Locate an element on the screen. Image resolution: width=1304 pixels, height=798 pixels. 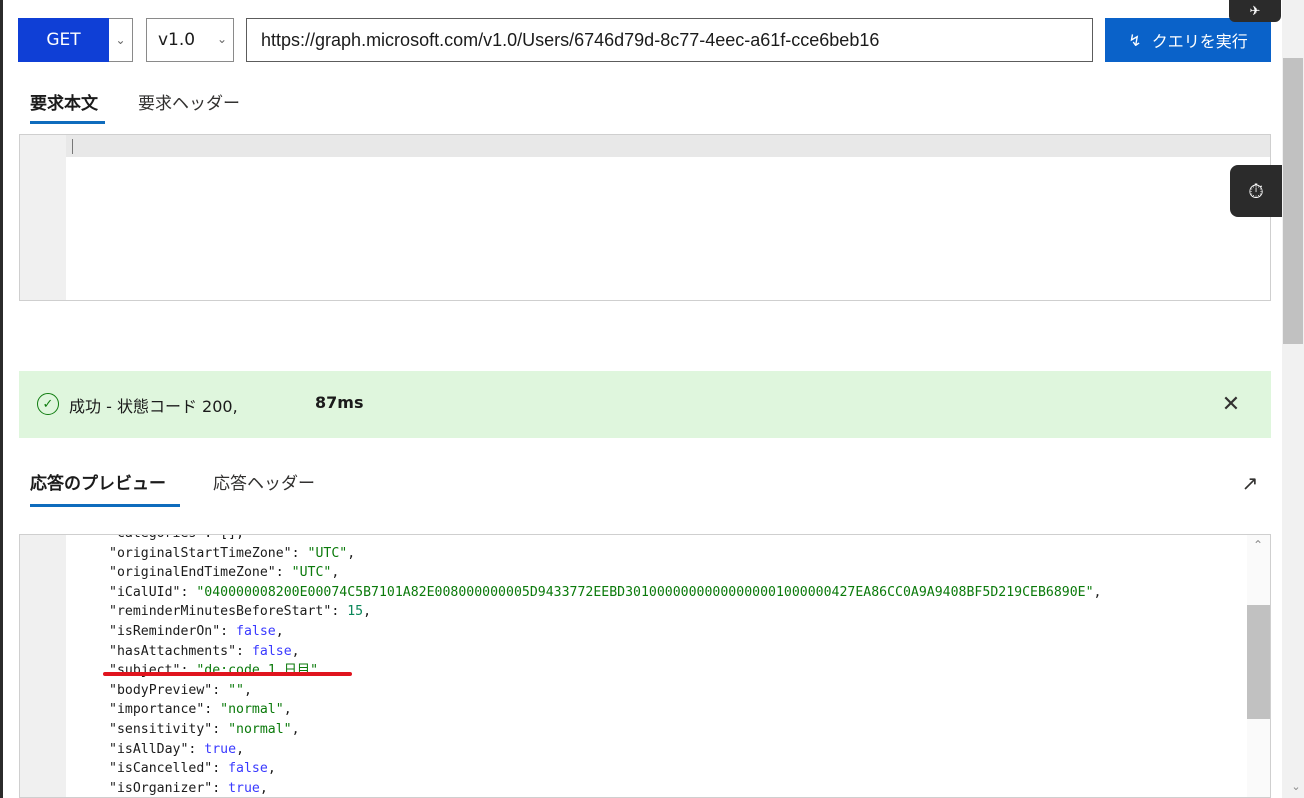
close-icon: ✕ is located at coordinates (1231, 404).